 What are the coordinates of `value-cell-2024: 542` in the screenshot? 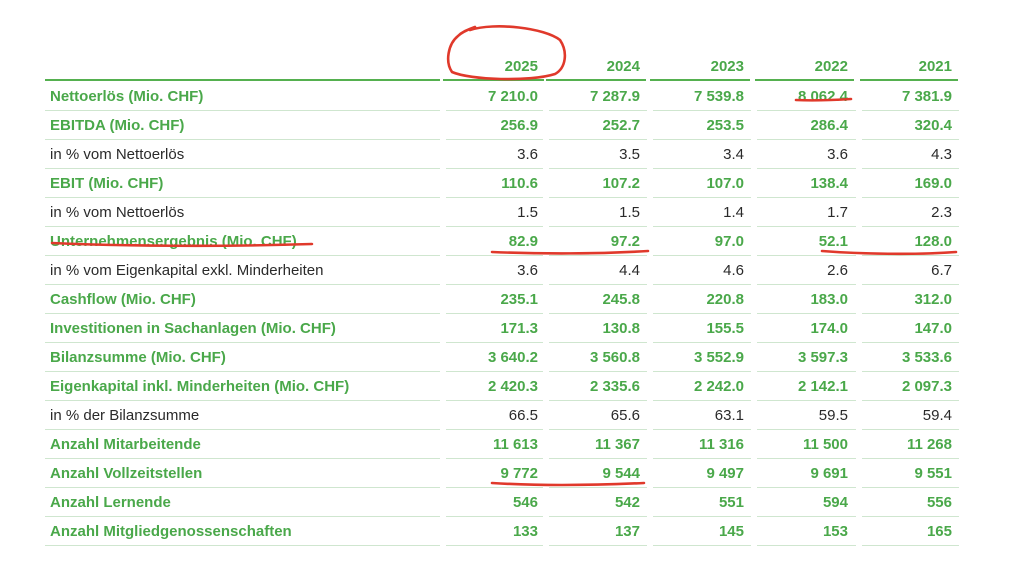 It's located at (627, 502).